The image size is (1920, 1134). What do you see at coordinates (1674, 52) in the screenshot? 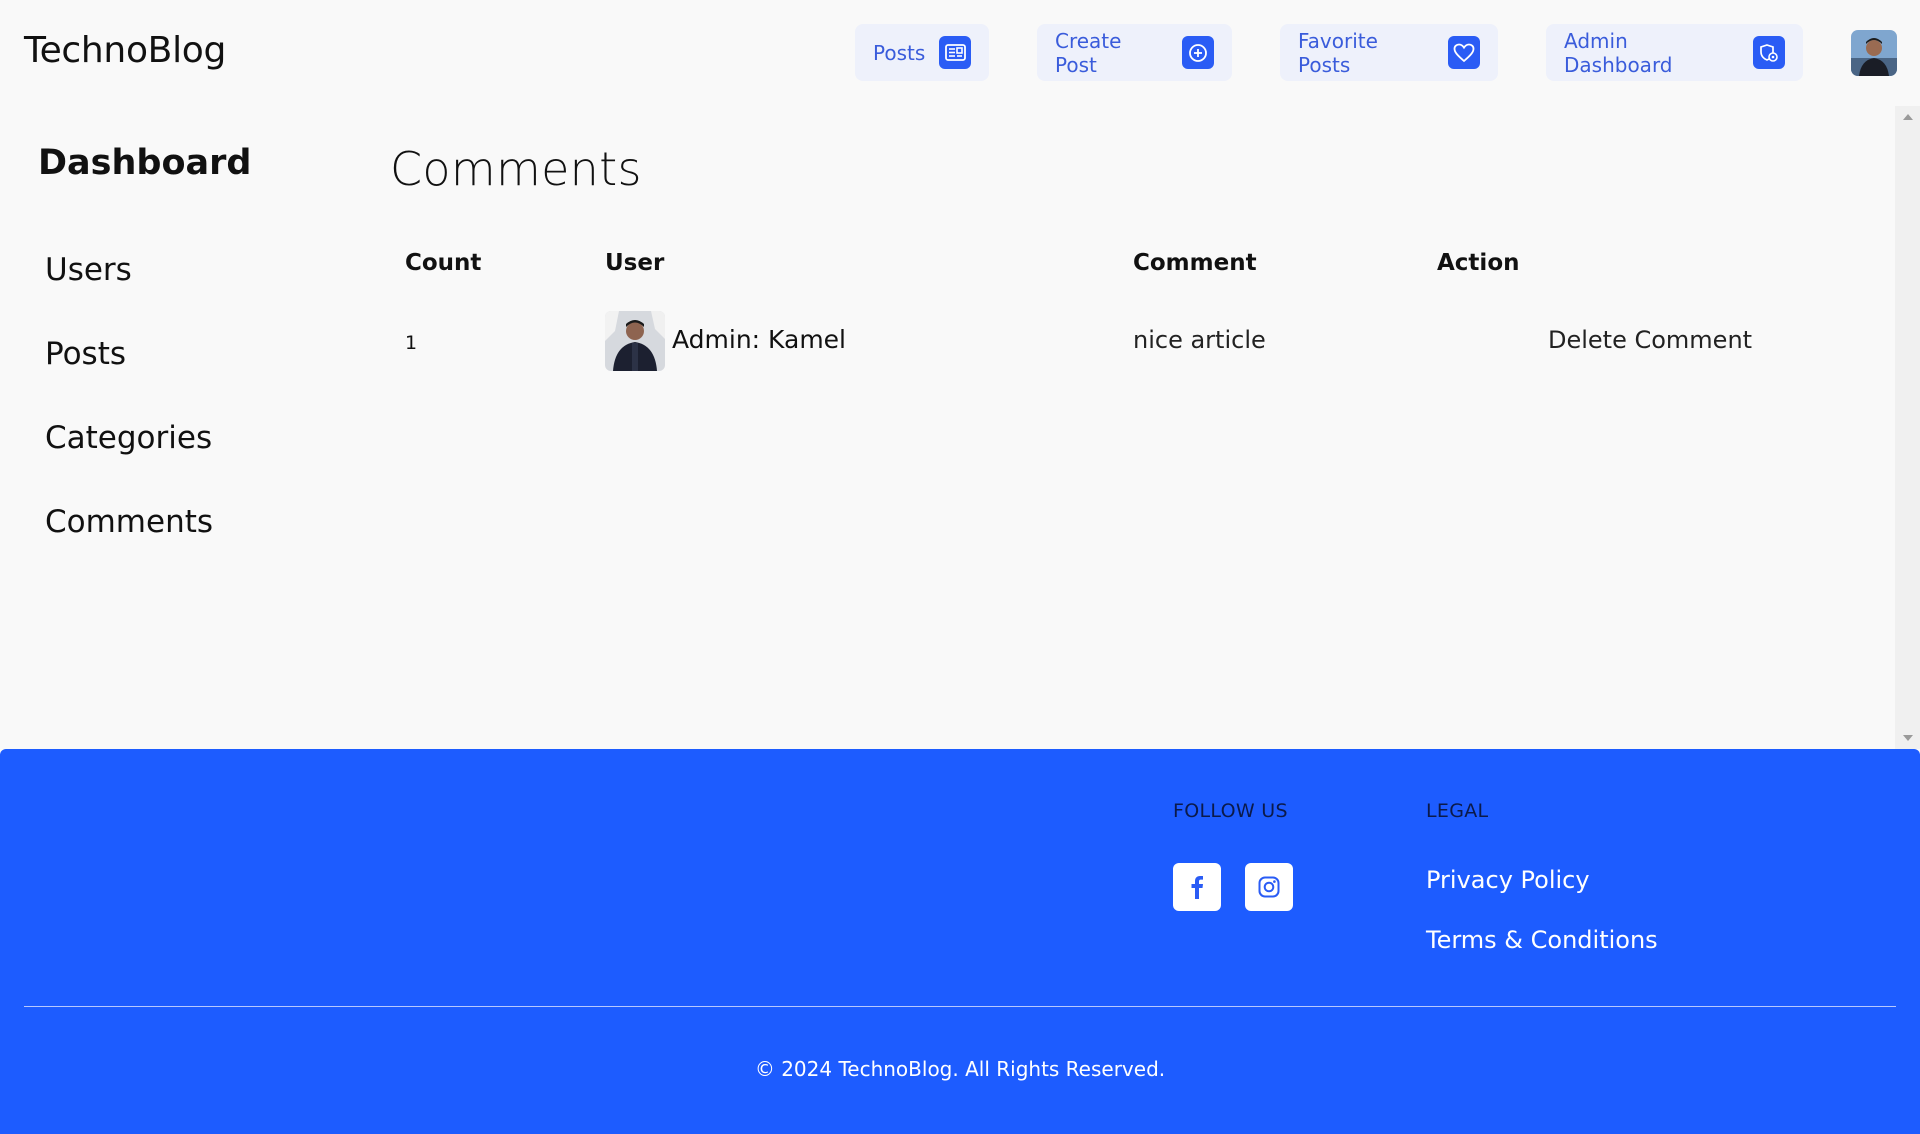
I see `nav-admin-dashboard-button: Admin Dashboard` at bounding box center [1674, 52].